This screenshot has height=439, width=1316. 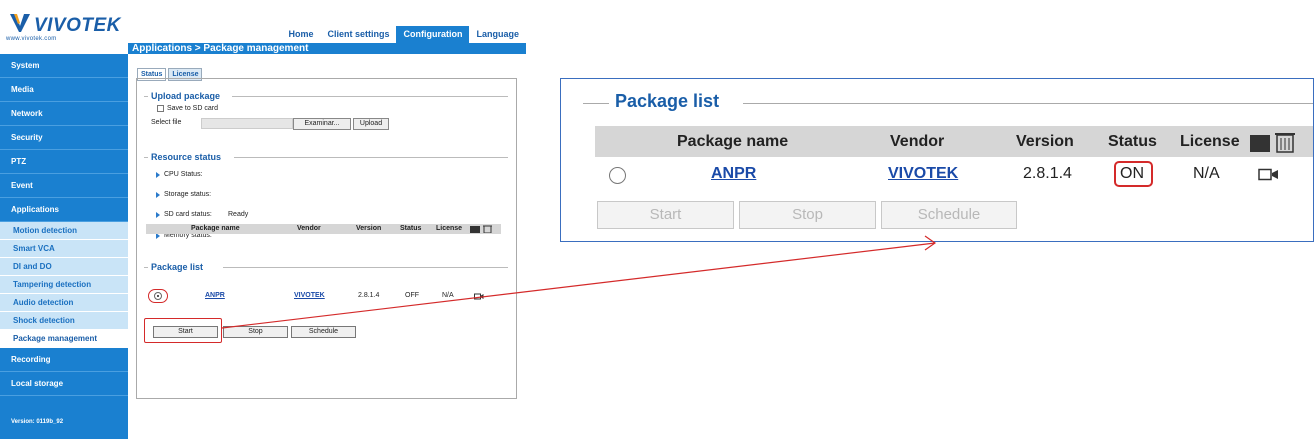 What do you see at coordinates (188, 214) in the screenshot?
I see `sd-card-status-label: SD card status:` at bounding box center [188, 214].